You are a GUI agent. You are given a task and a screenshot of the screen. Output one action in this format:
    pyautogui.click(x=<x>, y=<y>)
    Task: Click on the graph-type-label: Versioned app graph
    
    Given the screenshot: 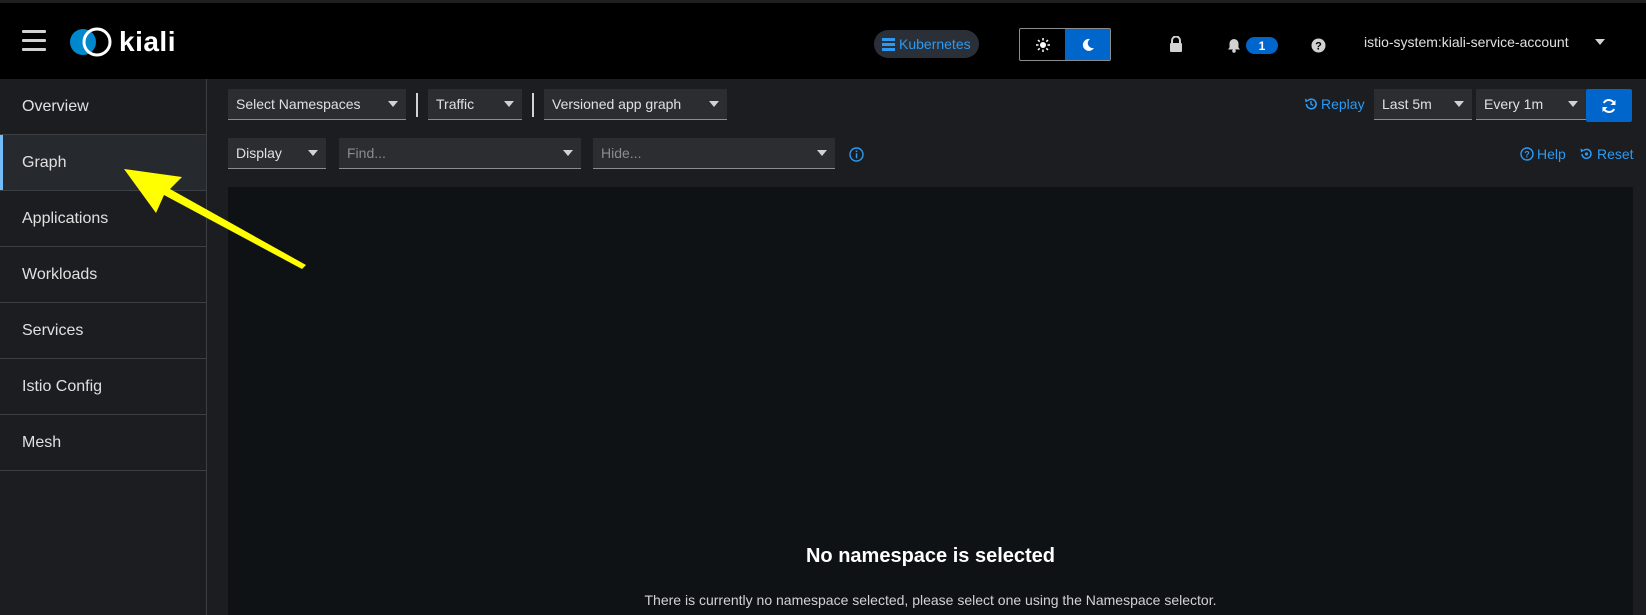 What is the action you would take?
    pyautogui.click(x=617, y=104)
    